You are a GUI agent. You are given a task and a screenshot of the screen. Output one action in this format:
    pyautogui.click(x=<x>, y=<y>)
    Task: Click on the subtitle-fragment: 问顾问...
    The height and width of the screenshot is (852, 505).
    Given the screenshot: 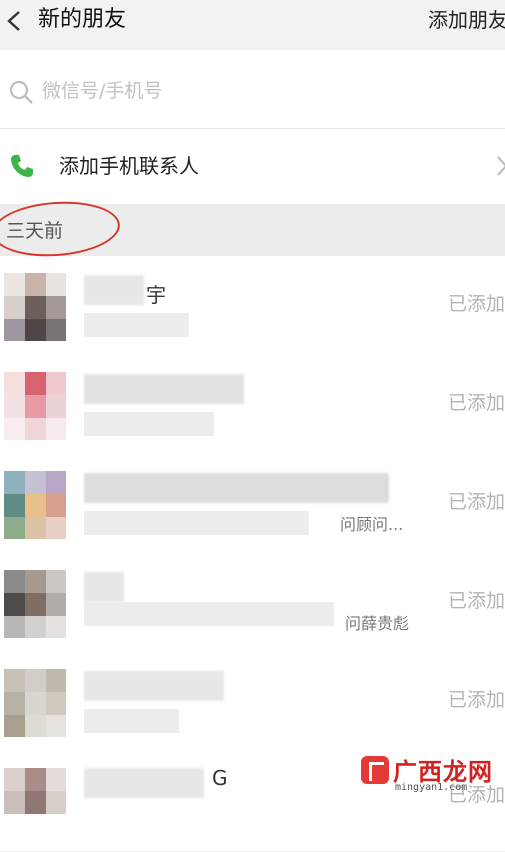 What is the action you would take?
    pyautogui.click(x=372, y=524)
    